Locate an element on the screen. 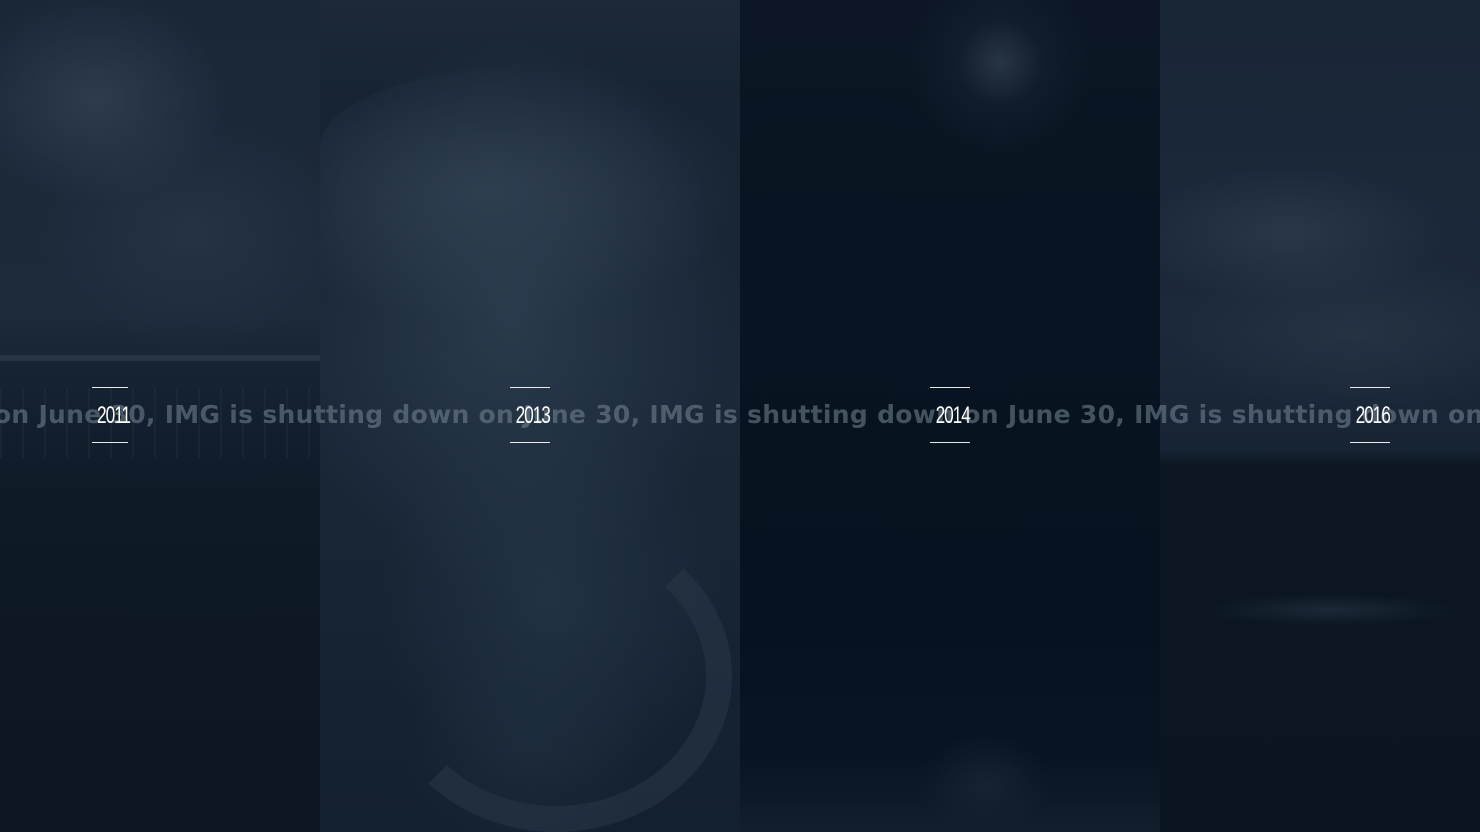 The image size is (1480, 832). railing-shape is located at coordinates (160, 423).